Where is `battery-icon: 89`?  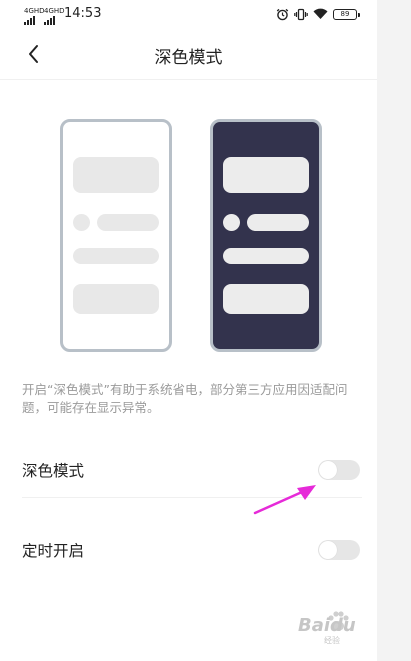
battery-icon: 89 is located at coordinates (346, 14).